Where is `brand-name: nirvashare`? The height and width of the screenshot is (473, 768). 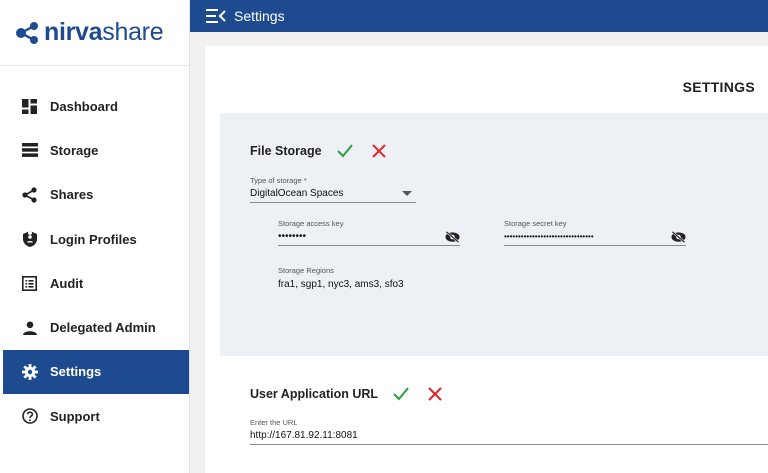
brand-name: nirvashare is located at coordinates (104, 32).